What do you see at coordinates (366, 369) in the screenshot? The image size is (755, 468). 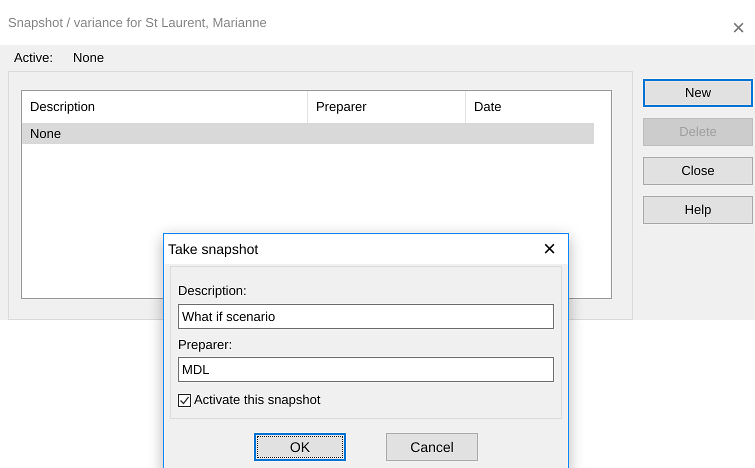 I see `input-field: MDL` at bounding box center [366, 369].